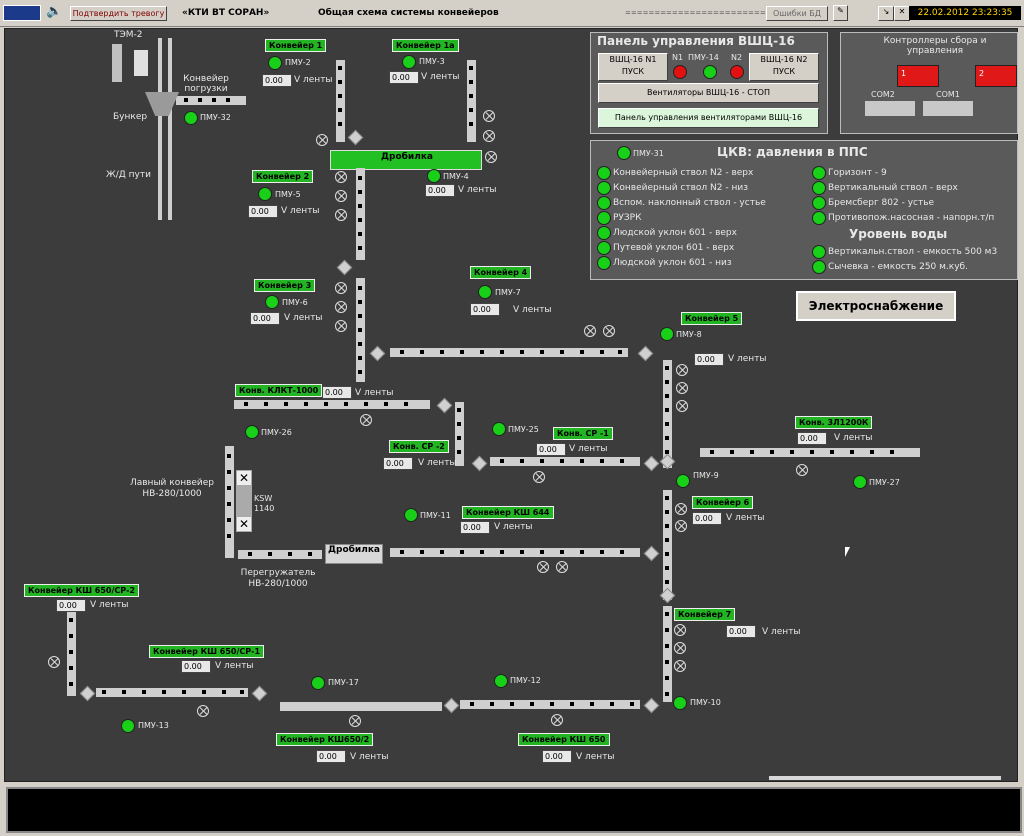  Describe the element at coordinates (948, 108) in the screenshot. I see `com1-status` at that location.